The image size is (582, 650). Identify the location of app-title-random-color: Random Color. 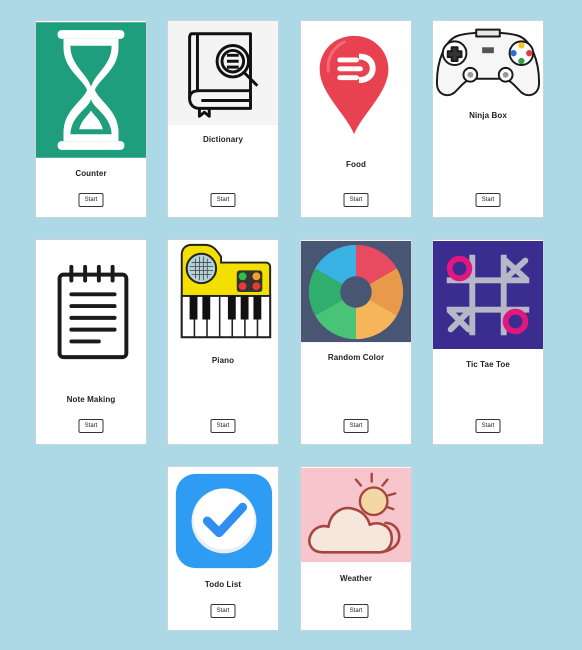
(356, 357).